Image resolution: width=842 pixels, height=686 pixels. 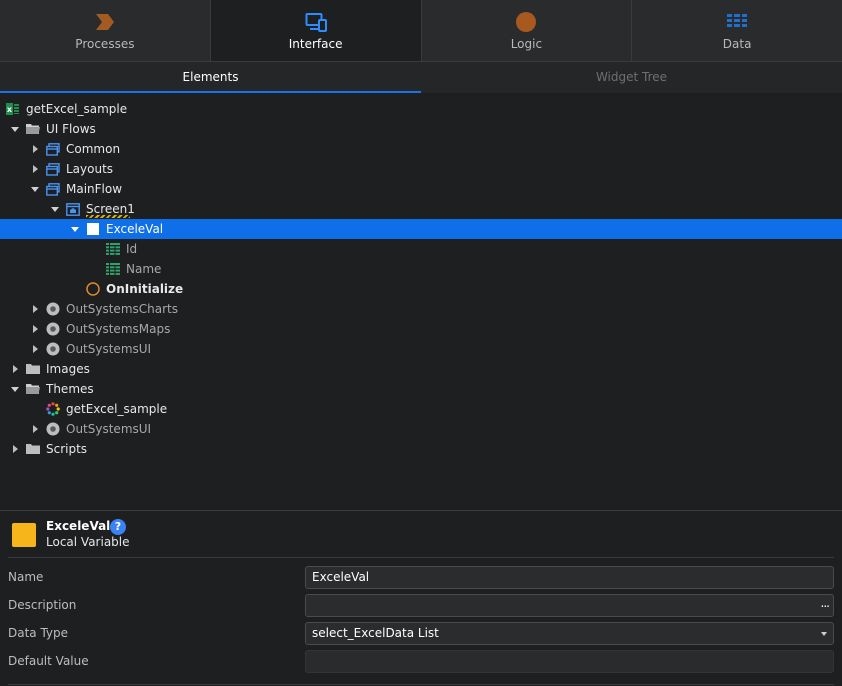 What do you see at coordinates (118, 329) in the screenshot?
I see `tree-label: OutSystemsMaps` at bounding box center [118, 329].